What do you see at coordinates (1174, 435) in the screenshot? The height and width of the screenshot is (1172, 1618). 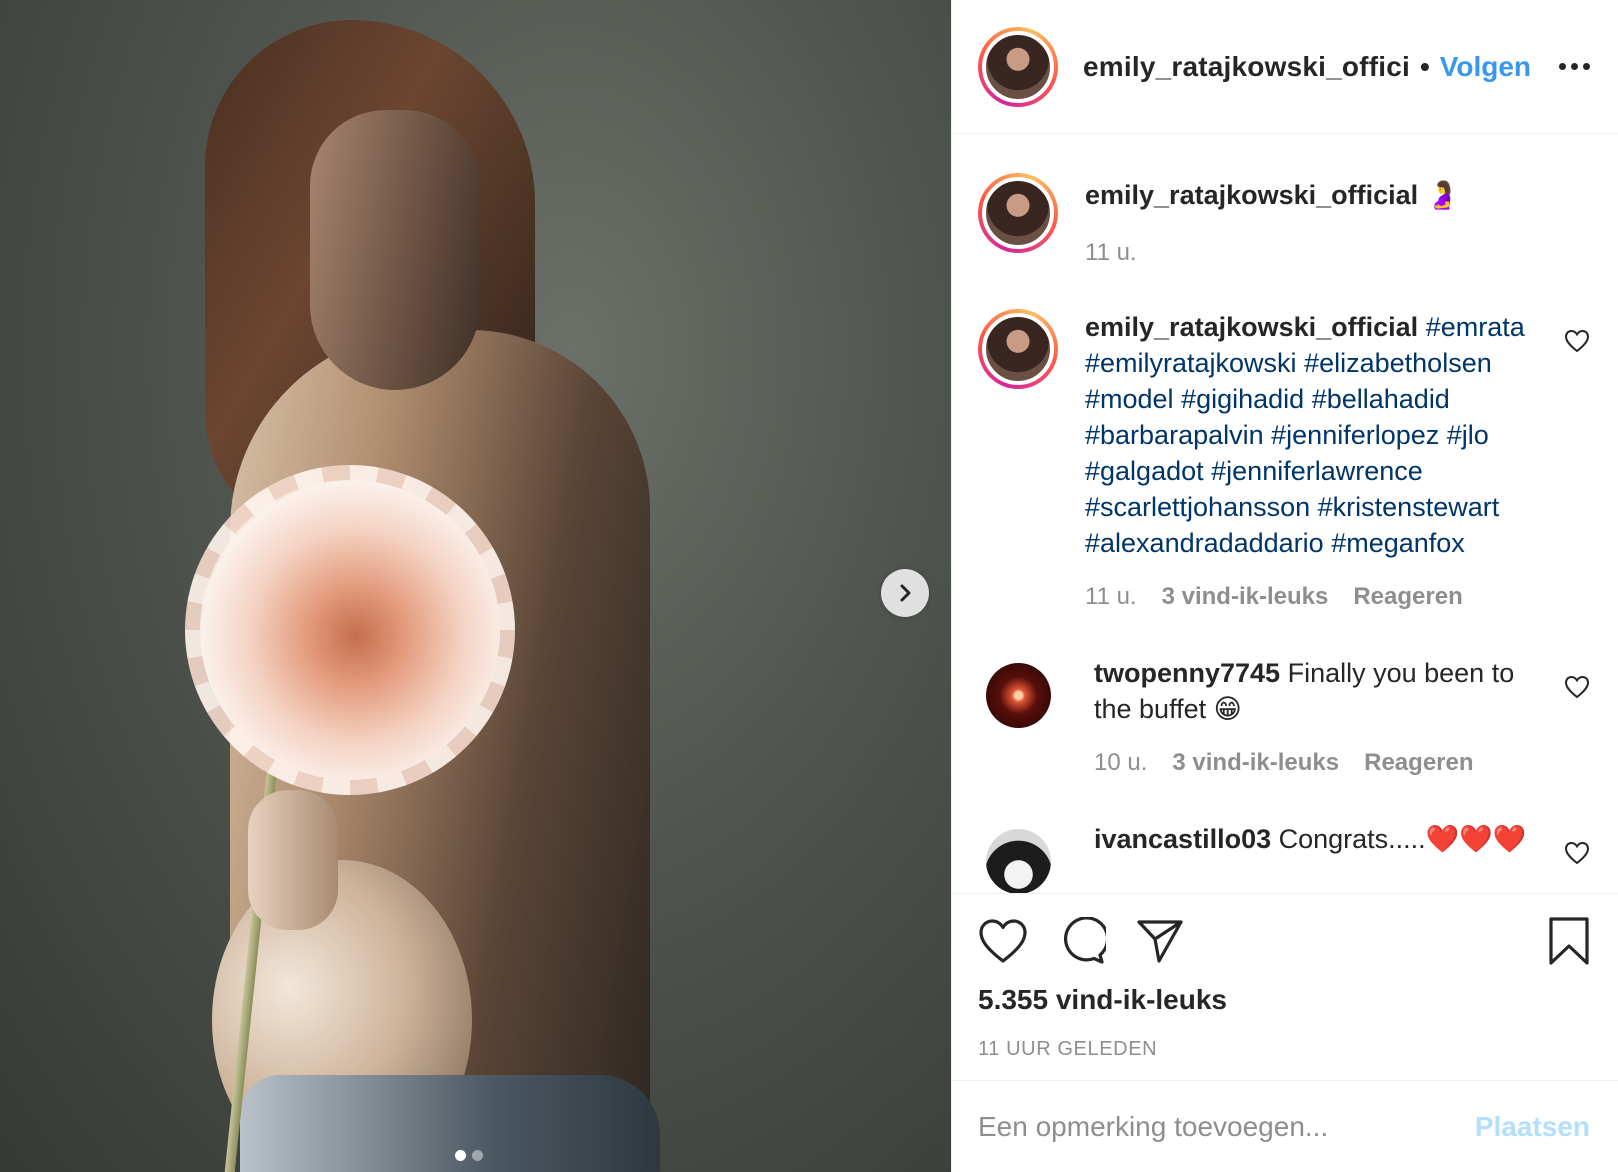 I see `hashtag-link: #barbarapalvin` at bounding box center [1174, 435].